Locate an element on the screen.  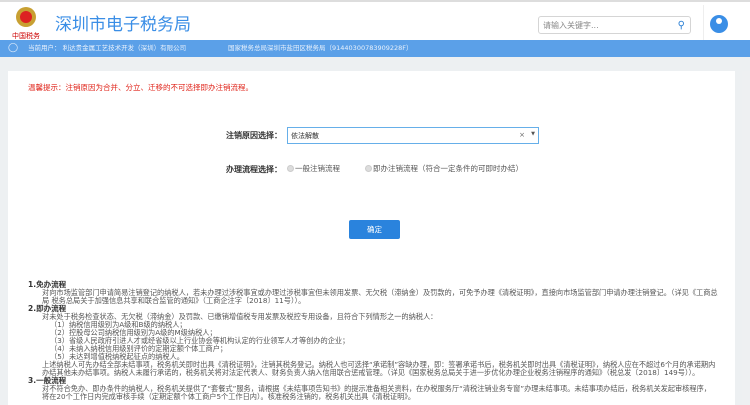
current-user: 当前用户： 利达贵金属工艺技术开发（深圳）有限公司 is located at coordinates (107, 48).